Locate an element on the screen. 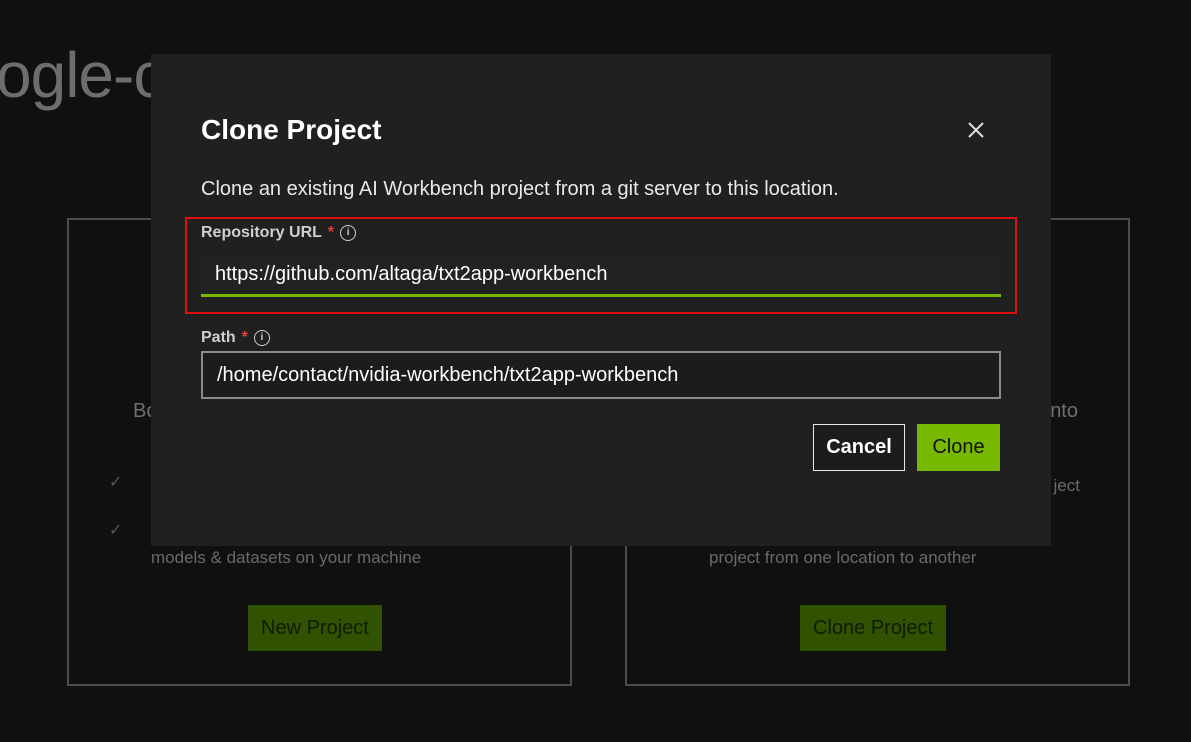  card-text: ject is located at coordinates (1066, 485).